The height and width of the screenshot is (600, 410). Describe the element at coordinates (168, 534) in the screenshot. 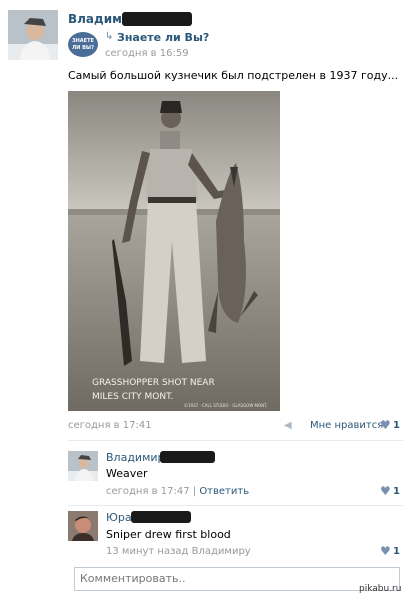

I see `comment-text: Sniper drew first blood` at that location.